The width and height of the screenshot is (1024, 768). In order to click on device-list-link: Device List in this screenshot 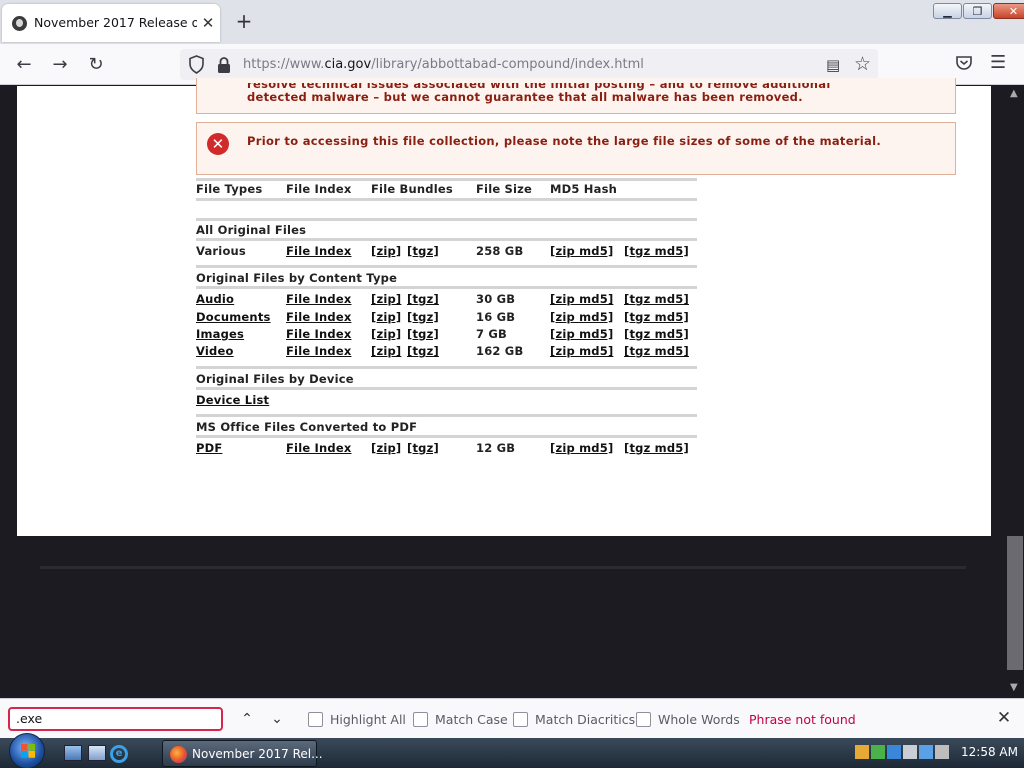, I will do `click(232, 400)`.